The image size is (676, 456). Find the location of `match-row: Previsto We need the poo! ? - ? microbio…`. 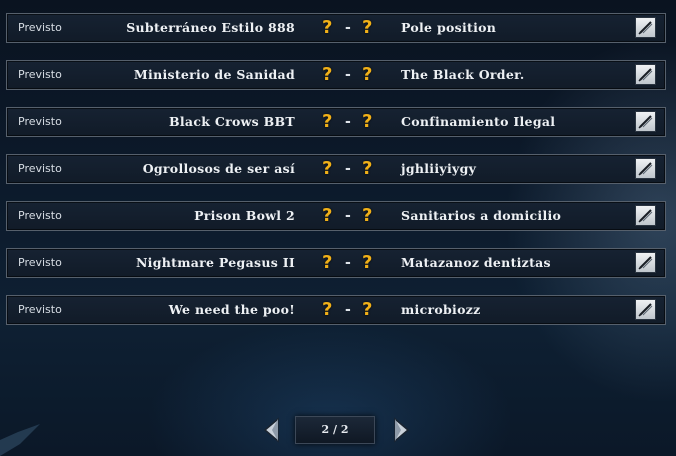

match-row: Previsto We need the poo! ? - ? microbio… is located at coordinates (336, 310).